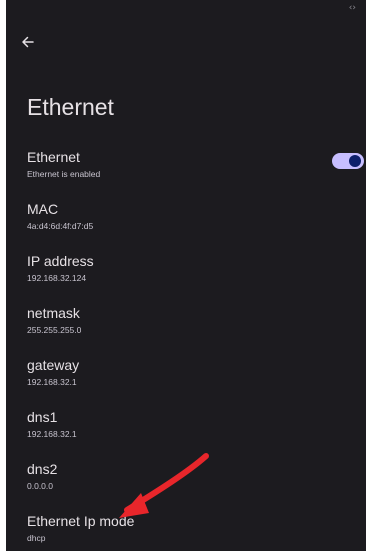 The height and width of the screenshot is (551, 366). Describe the element at coordinates (64, 174) in the screenshot. I see `setting-summary: Ethernet is enabled` at that location.